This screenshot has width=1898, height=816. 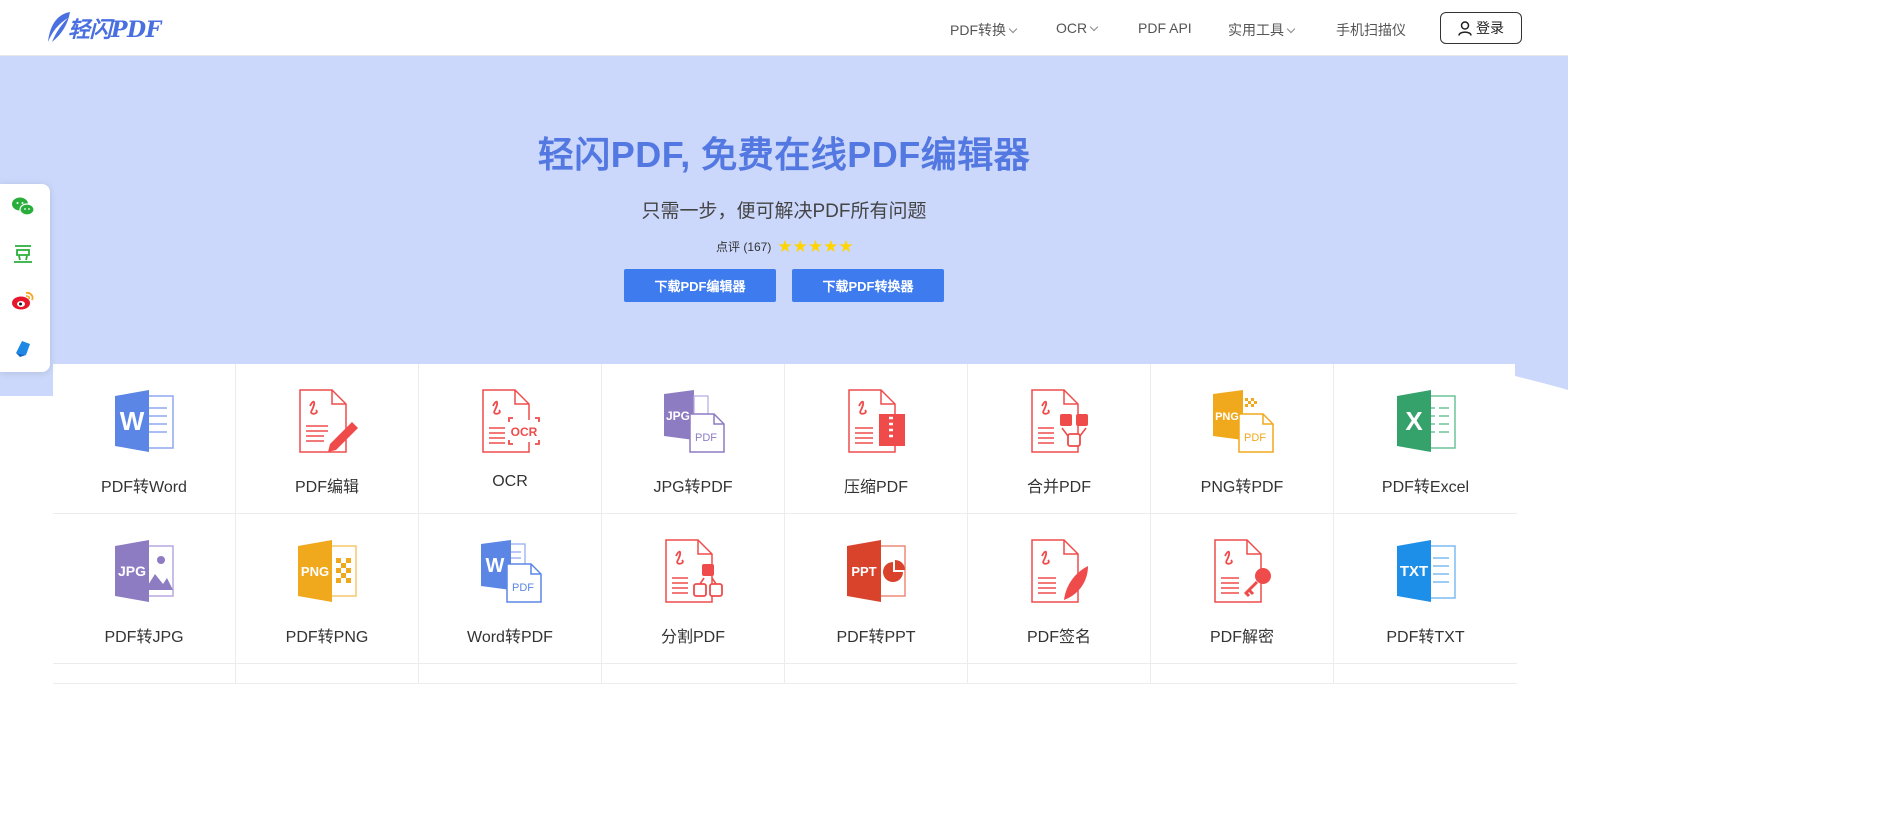 I want to click on nav-pdf-api: PDF API, so click(x=1165, y=28).